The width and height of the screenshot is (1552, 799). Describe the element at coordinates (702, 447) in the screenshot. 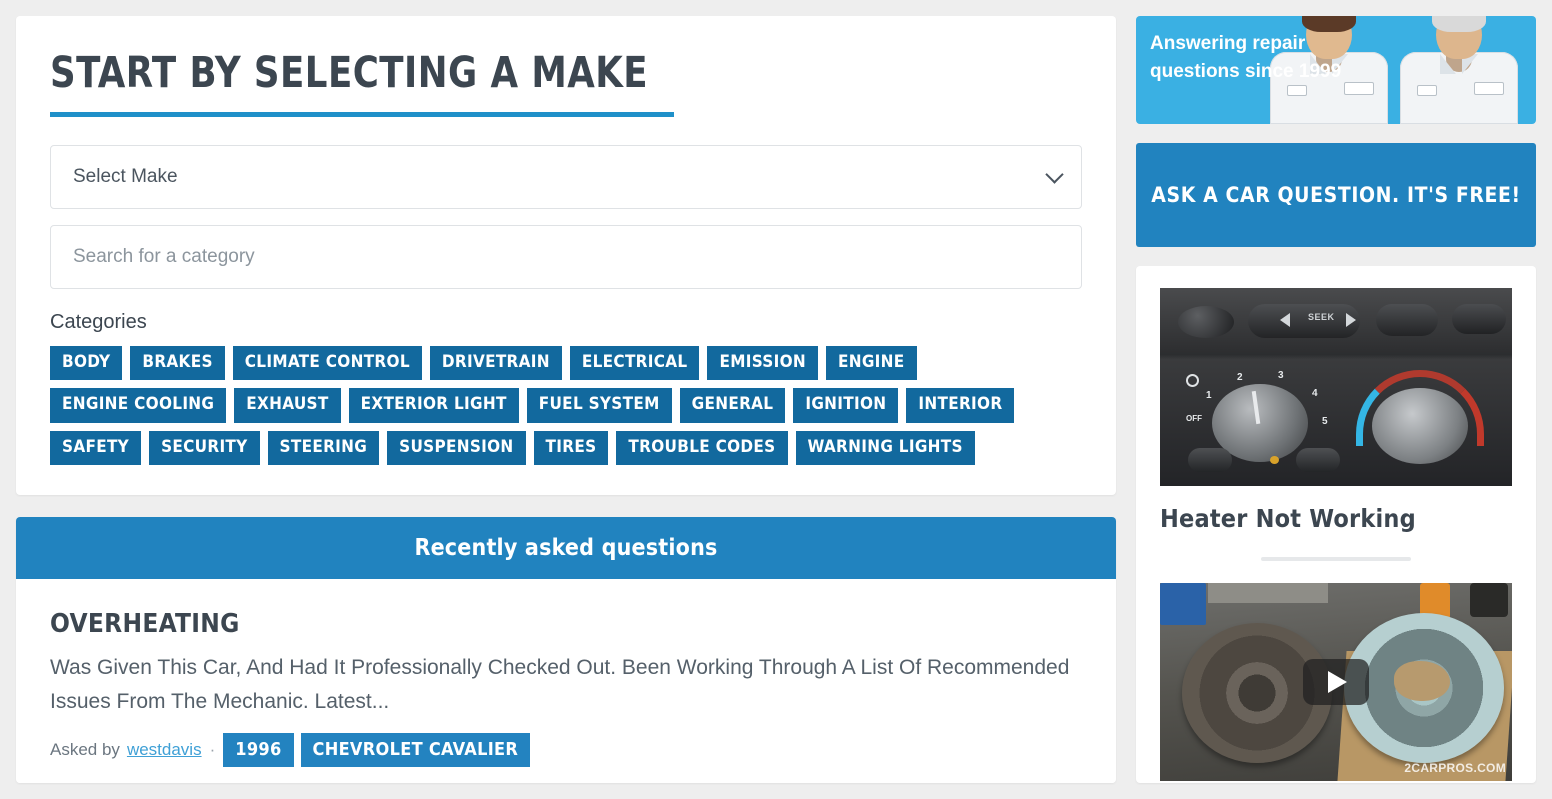

I see `category-tag: TROUBLE CODES` at that location.